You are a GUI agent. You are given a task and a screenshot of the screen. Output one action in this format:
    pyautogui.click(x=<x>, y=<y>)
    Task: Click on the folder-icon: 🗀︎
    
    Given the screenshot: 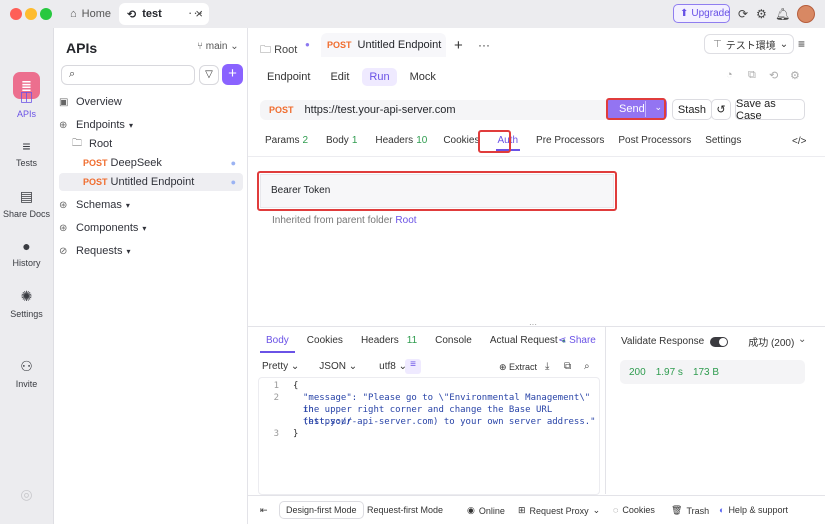 What is the action you would take?
    pyautogui.click(x=267, y=50)
    